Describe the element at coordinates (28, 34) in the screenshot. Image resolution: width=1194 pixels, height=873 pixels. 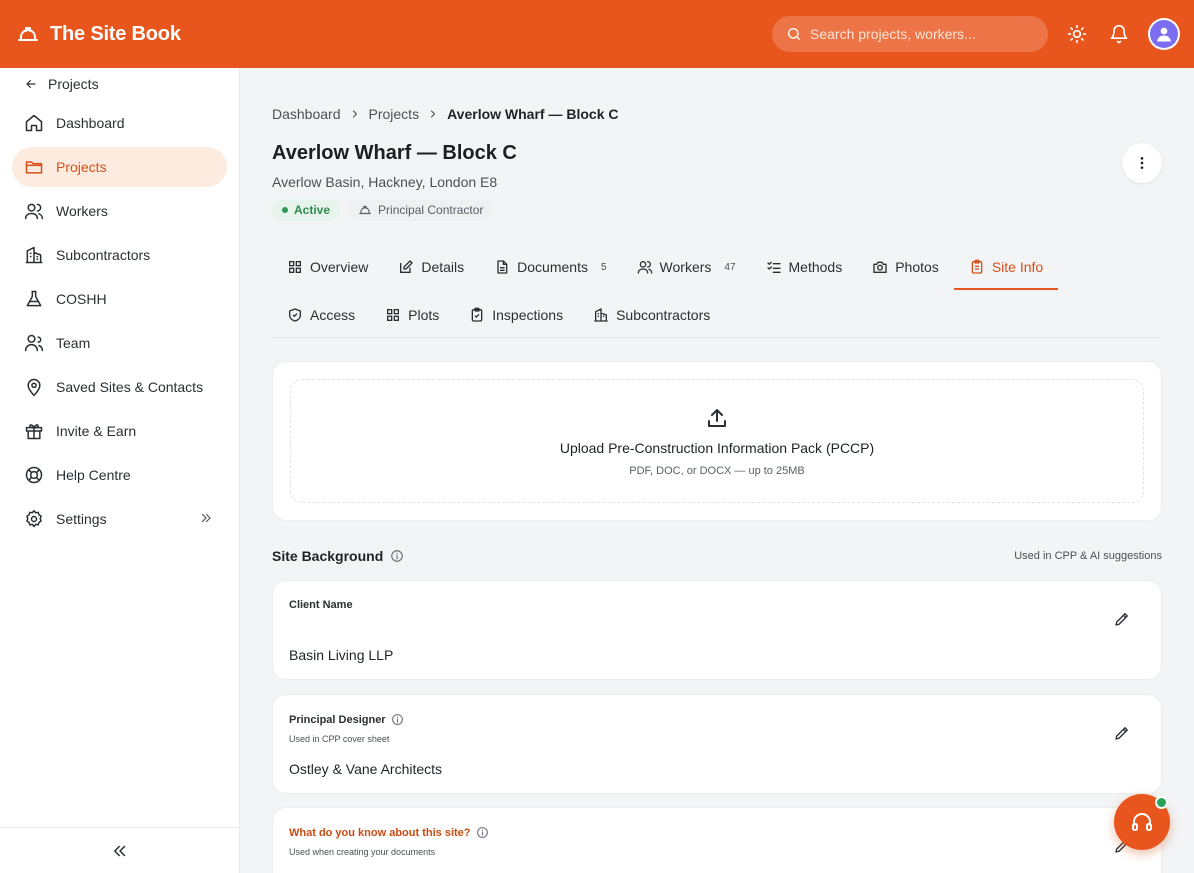
I see `hard-hat-icon` at that location.